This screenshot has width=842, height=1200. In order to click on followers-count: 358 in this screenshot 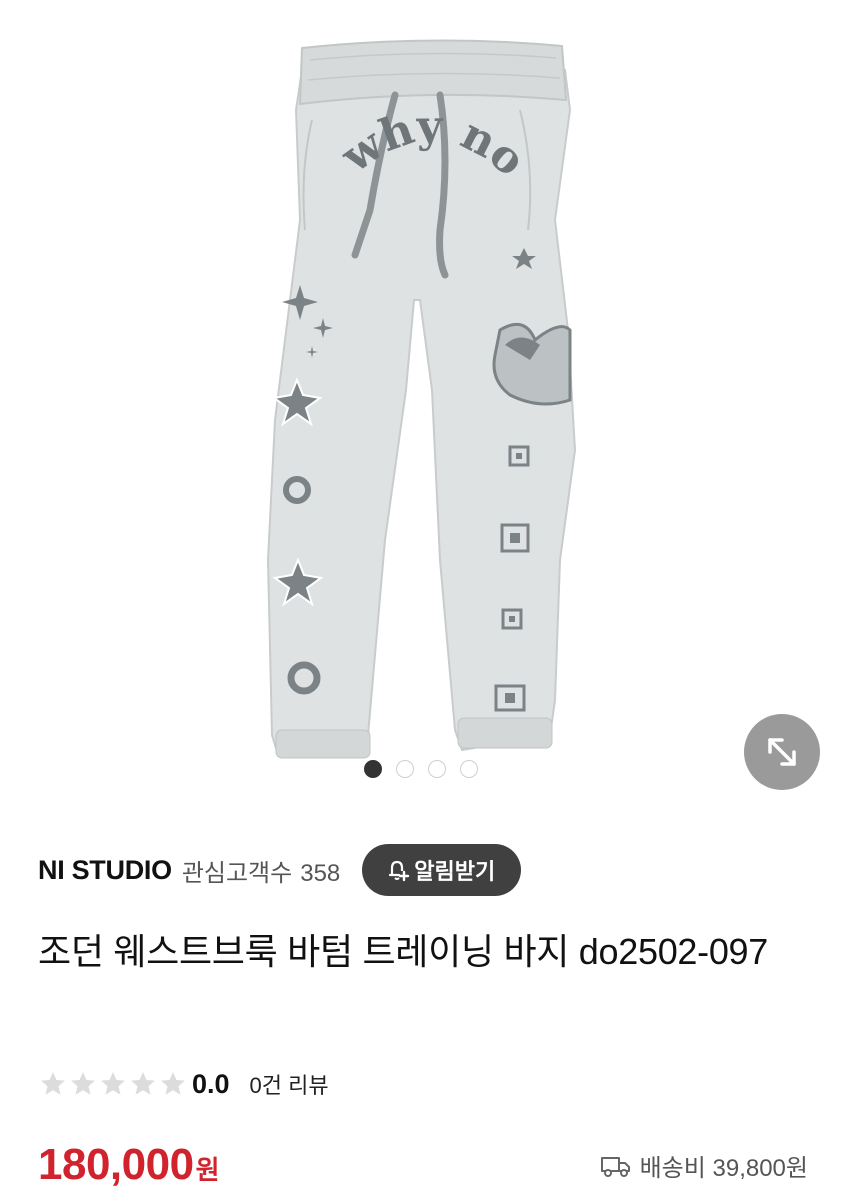, I will do `click(320, 873)`.